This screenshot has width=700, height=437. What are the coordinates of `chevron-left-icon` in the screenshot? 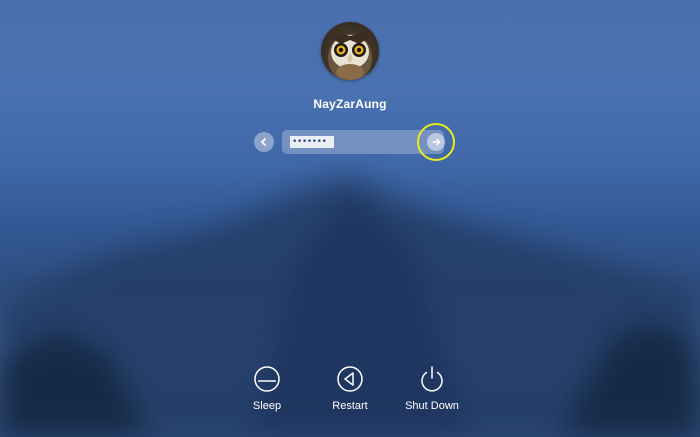 It's located at (263, 142).